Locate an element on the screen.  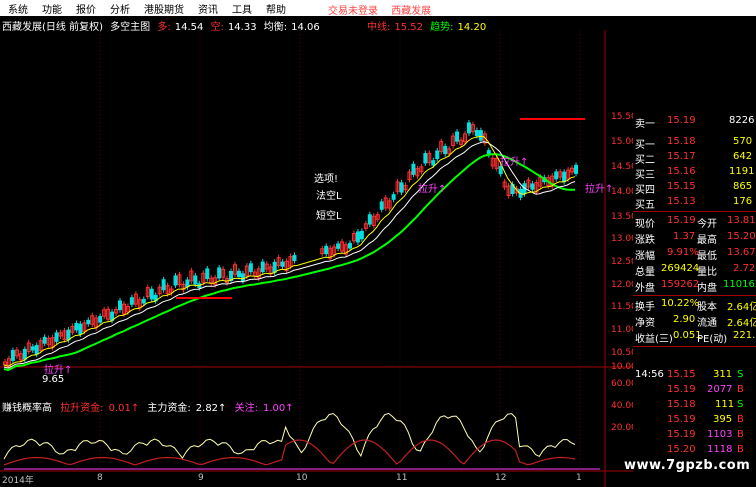
buy1-row: 买一 15.18 570 is located at coordinates (694, 143).